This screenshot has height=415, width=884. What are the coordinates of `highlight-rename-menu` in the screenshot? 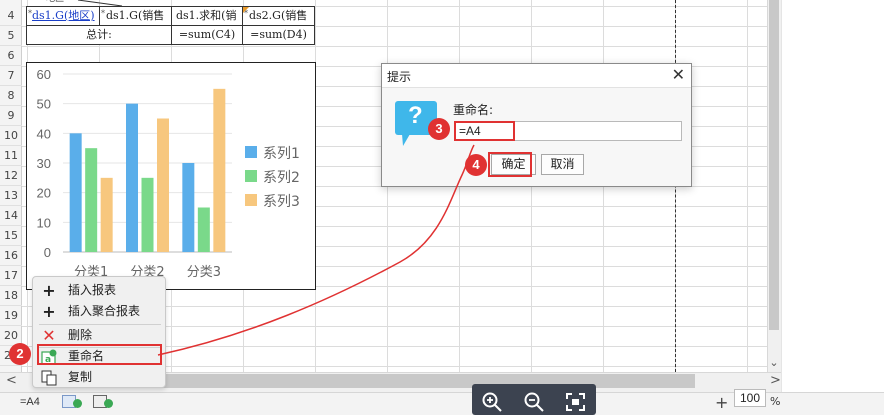 It's located at (99, 354).